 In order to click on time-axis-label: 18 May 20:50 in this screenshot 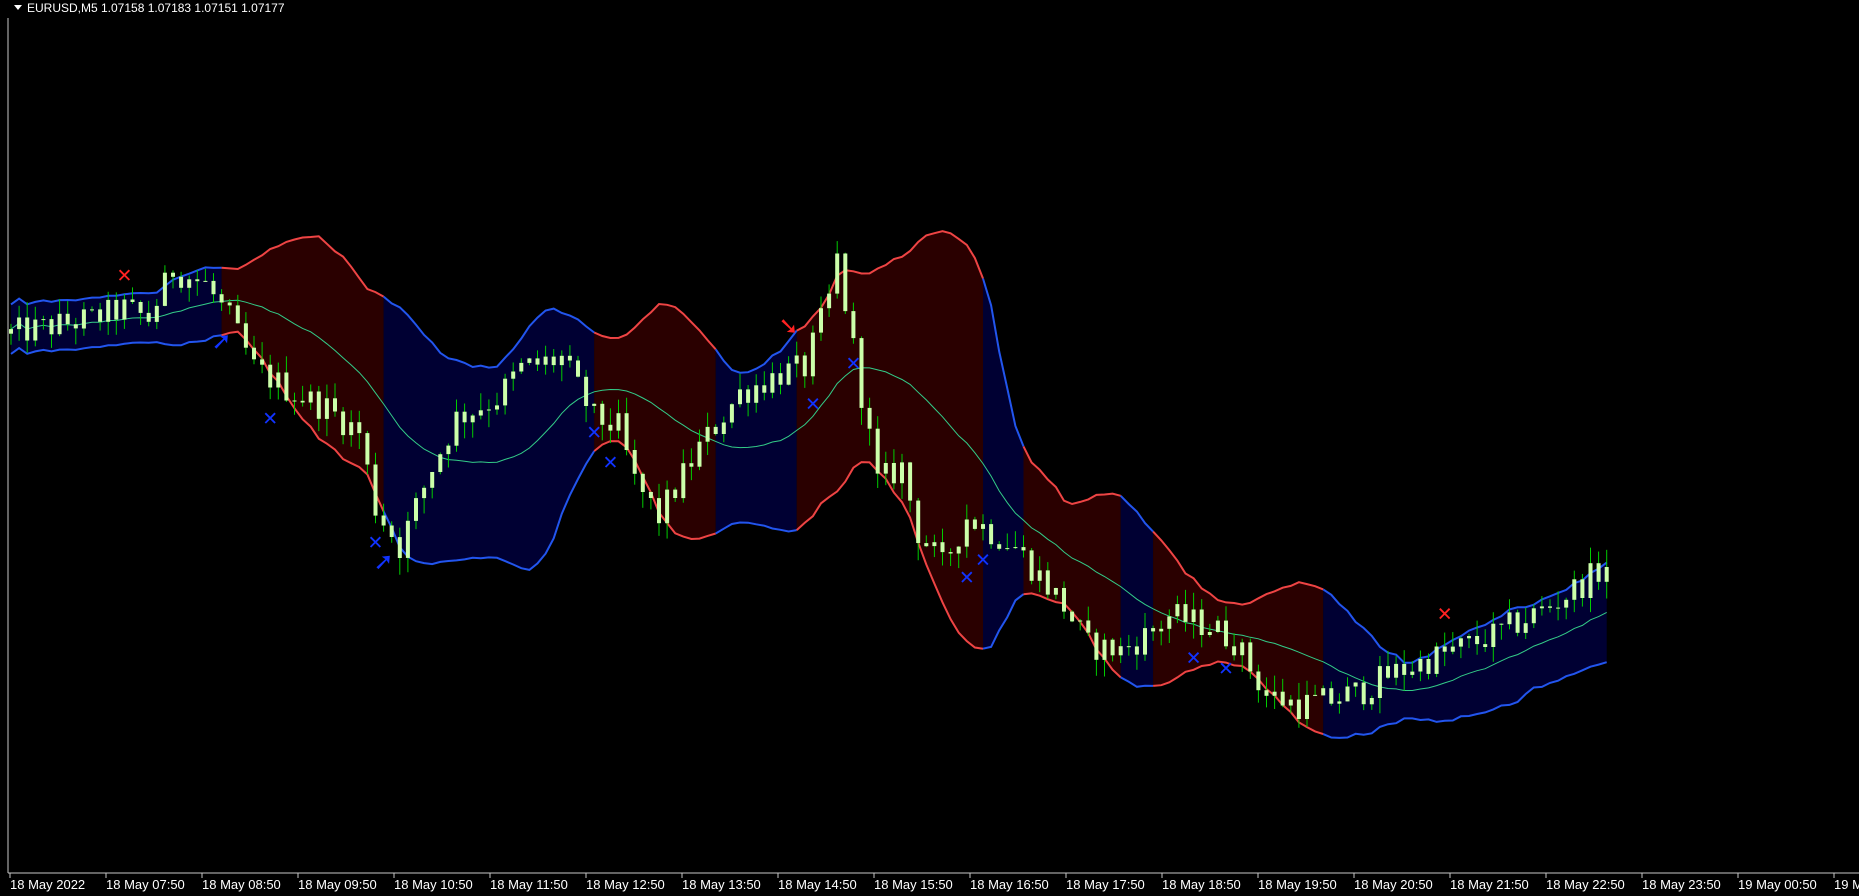, I will do `click(1393, 884)`.